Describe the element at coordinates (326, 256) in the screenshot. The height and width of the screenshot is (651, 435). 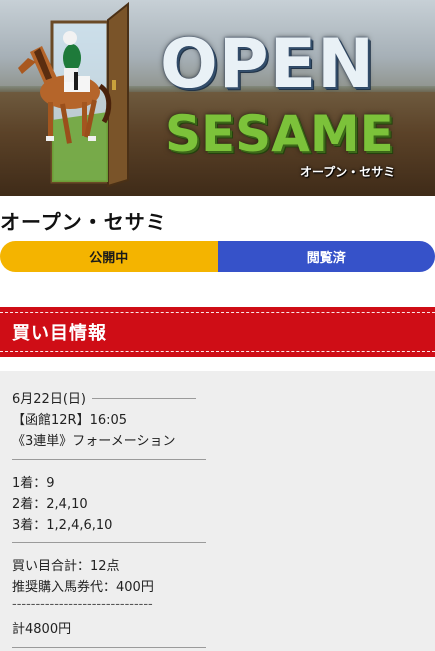
I see `status-viewed-button: 閲覧済` at that location.